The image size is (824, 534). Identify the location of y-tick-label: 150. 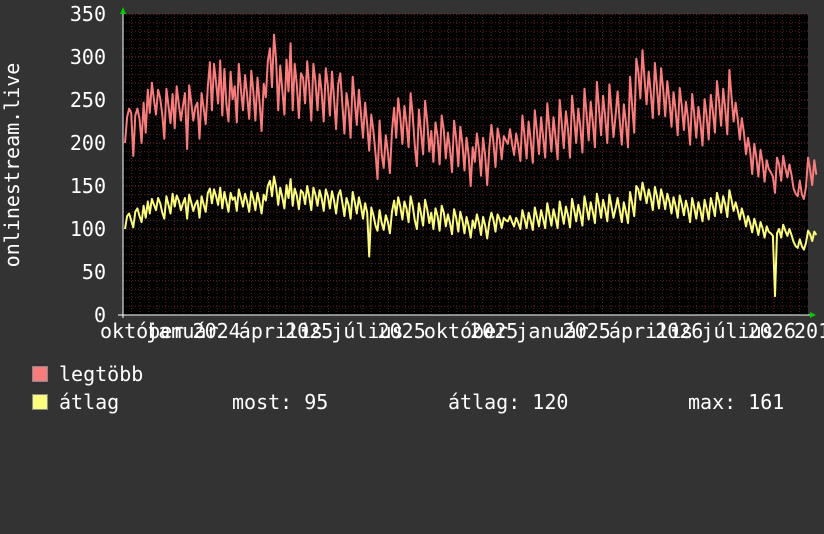
(88, 186).